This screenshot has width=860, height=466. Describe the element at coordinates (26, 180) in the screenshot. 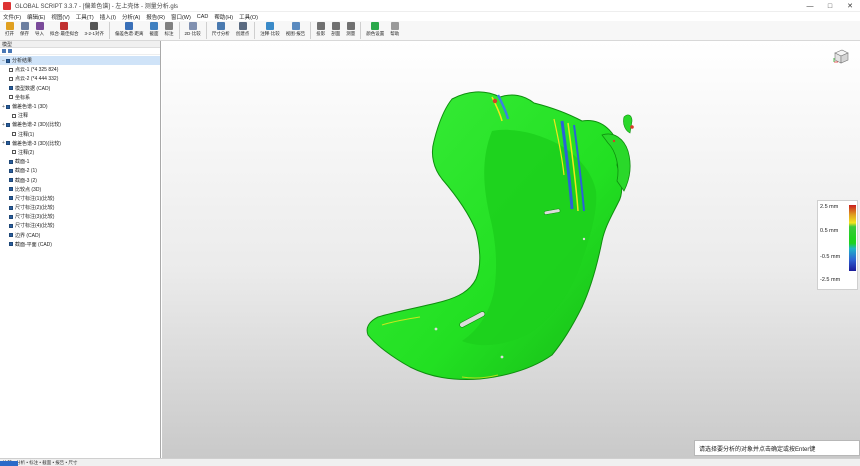

I see `tree-item-label: 截面-3 (2)` at that location.